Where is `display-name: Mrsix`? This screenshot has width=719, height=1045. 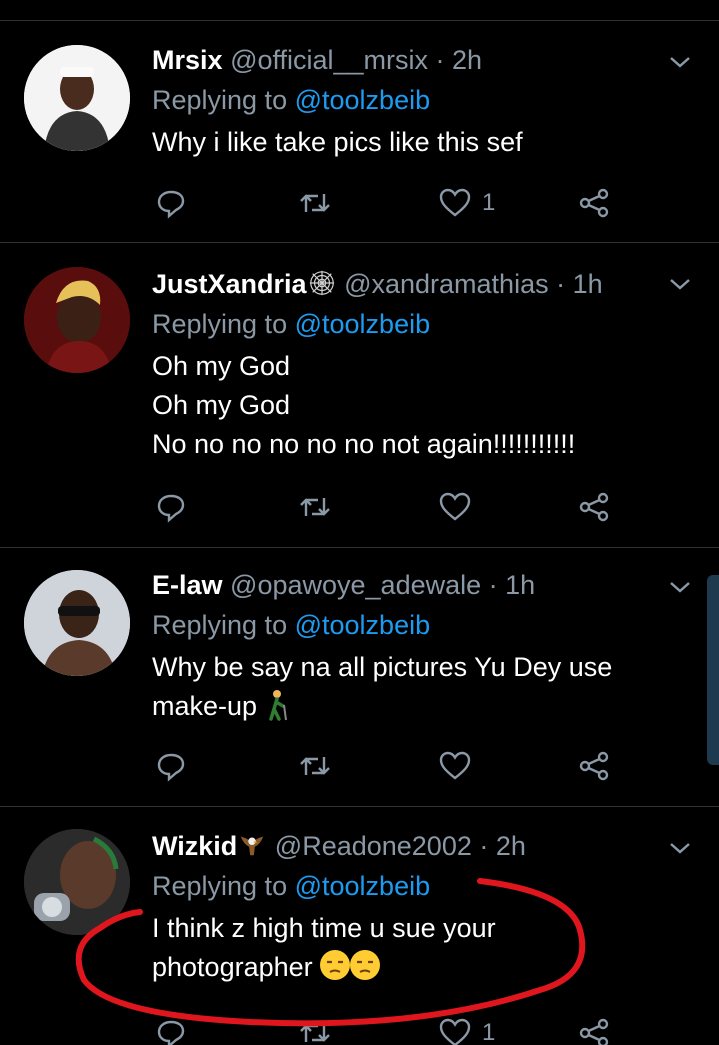 display-name: Mrsix is located at coordinates (187, 60).